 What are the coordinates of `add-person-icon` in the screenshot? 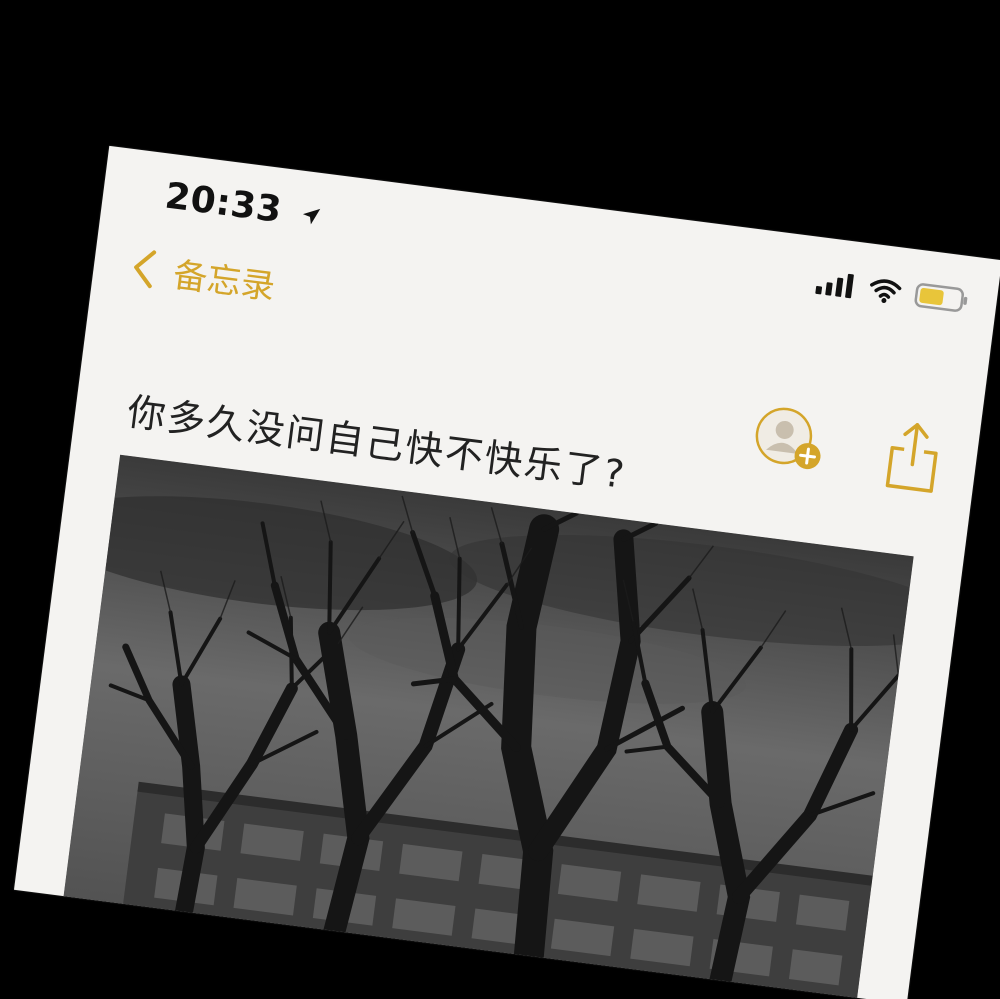 It's located at (790, 440).